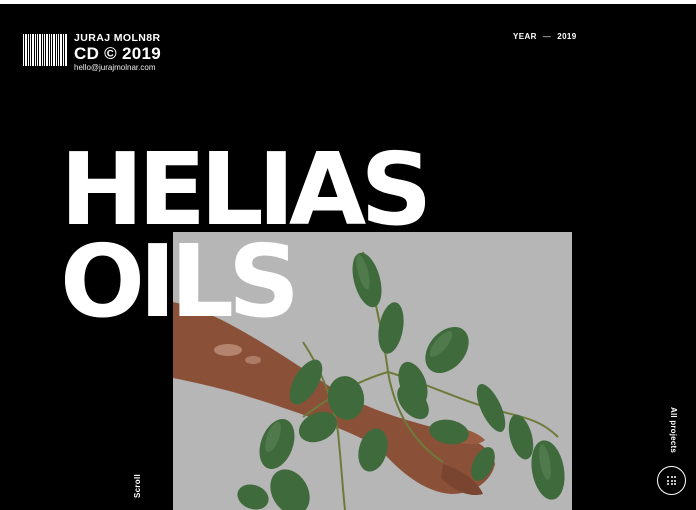 The image size is (696, 510). I want to click on all-projects-button, so click(671, 480).